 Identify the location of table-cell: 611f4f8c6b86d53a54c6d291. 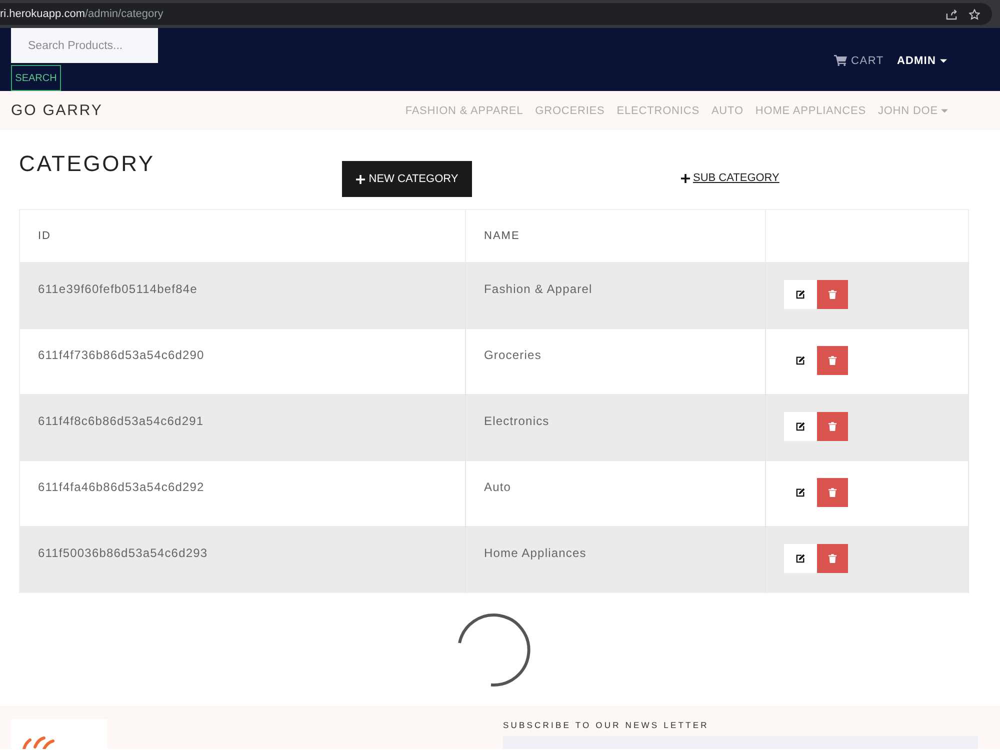
(243, 427).